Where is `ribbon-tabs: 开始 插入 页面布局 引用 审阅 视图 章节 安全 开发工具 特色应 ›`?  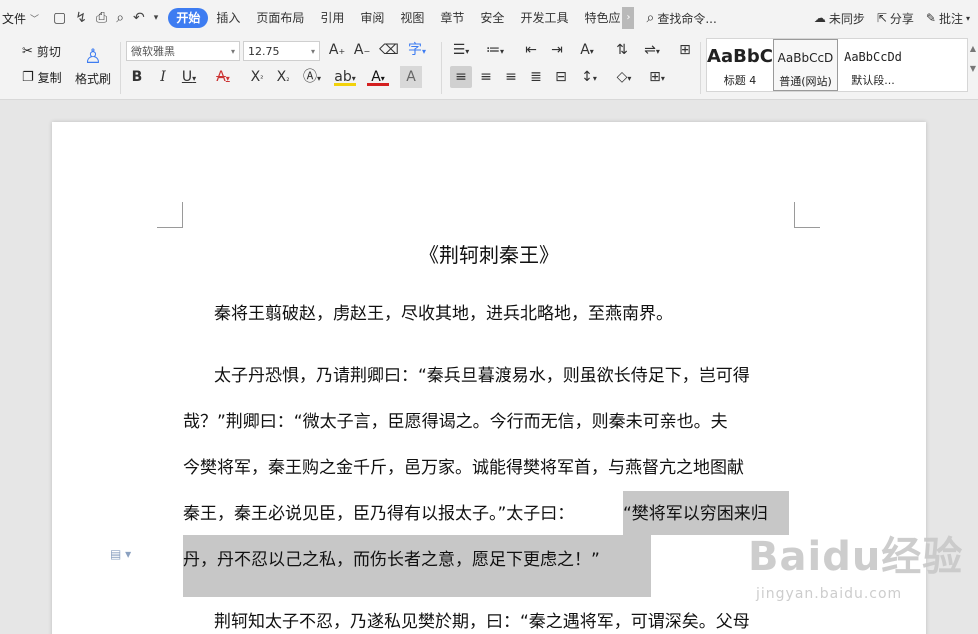 ribbon-tabs: 开始 插入 页面布局 引用 审阅 视图 章节 安全 开发工具 特色应 › is located at coordinates (405, 18).